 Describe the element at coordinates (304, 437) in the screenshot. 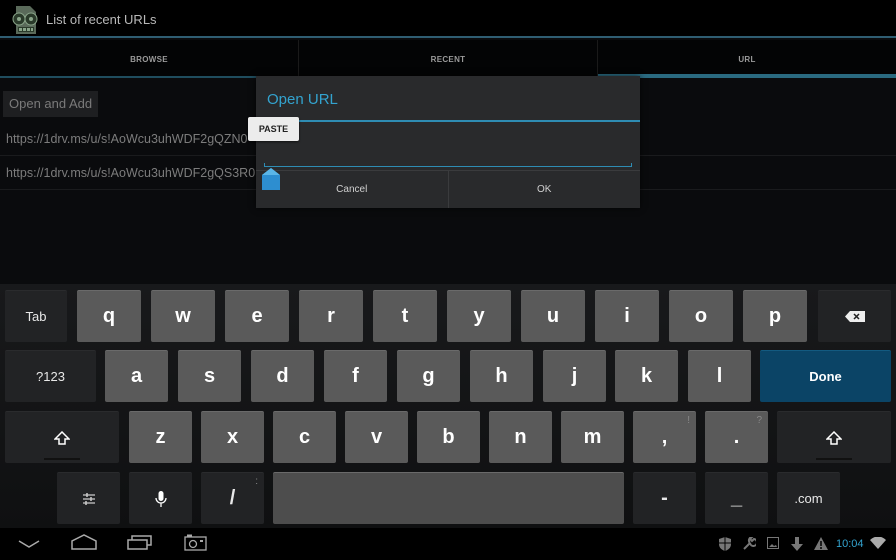

I see `key-c: c` at that location.